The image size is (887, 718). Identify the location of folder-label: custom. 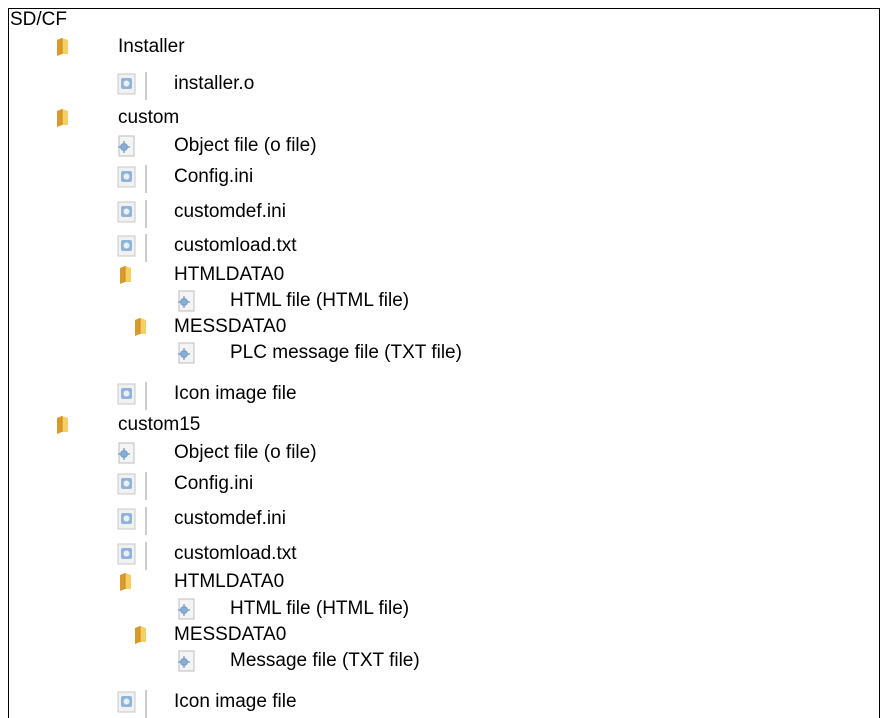
(149, 117).